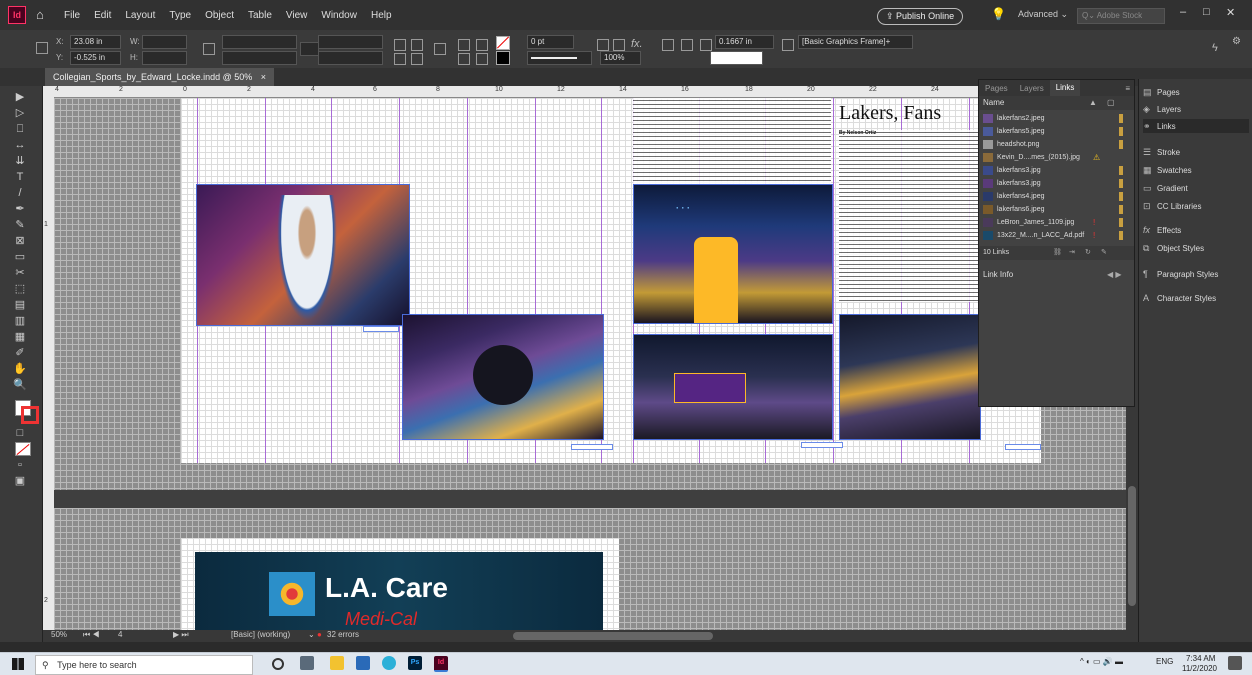 This screenshot has height=675, width=1252. What do you see at coordinates (20, 369) in the screenshot?
I see `hand-tool-icon: ✋` at bounding box center [20, 369].